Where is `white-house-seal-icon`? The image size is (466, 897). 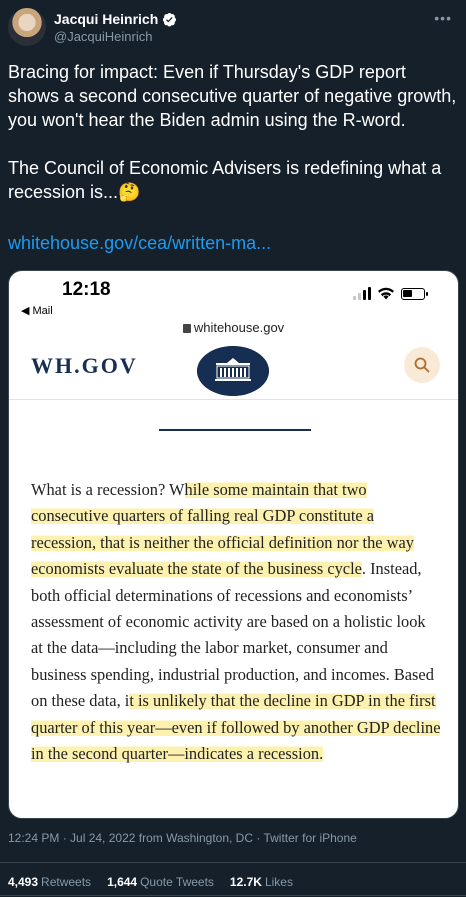
white-house-seal-icon is located at coordinates (233, 371).